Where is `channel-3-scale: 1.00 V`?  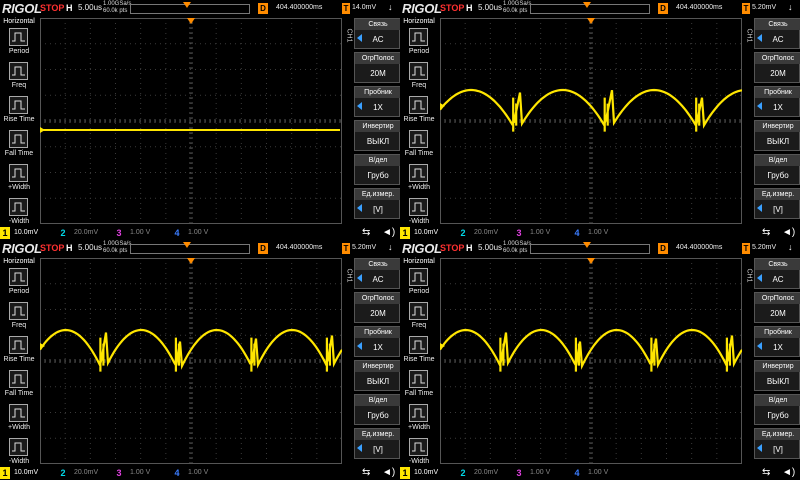
channel-3-scale: 1.00 V is located at coordinates (540, 472).